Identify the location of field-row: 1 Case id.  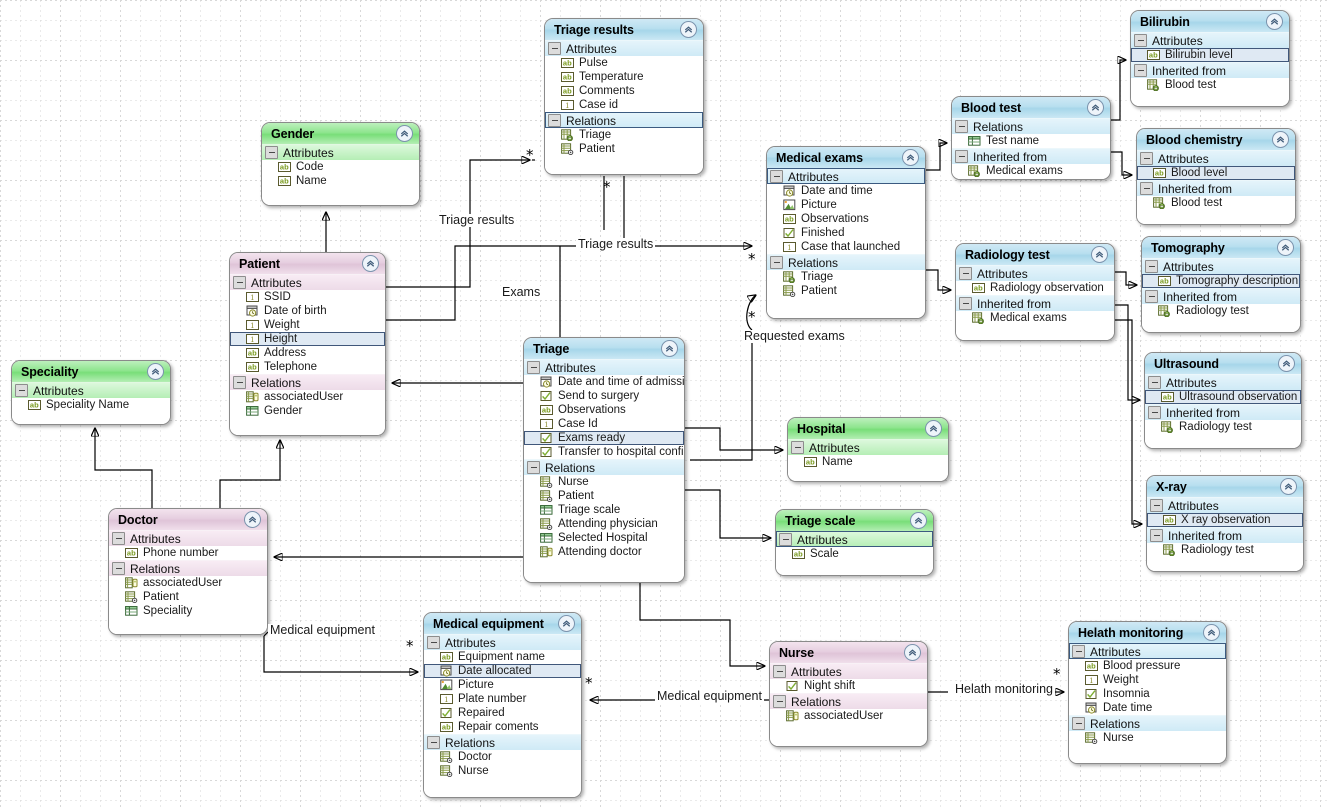
(624, 105).